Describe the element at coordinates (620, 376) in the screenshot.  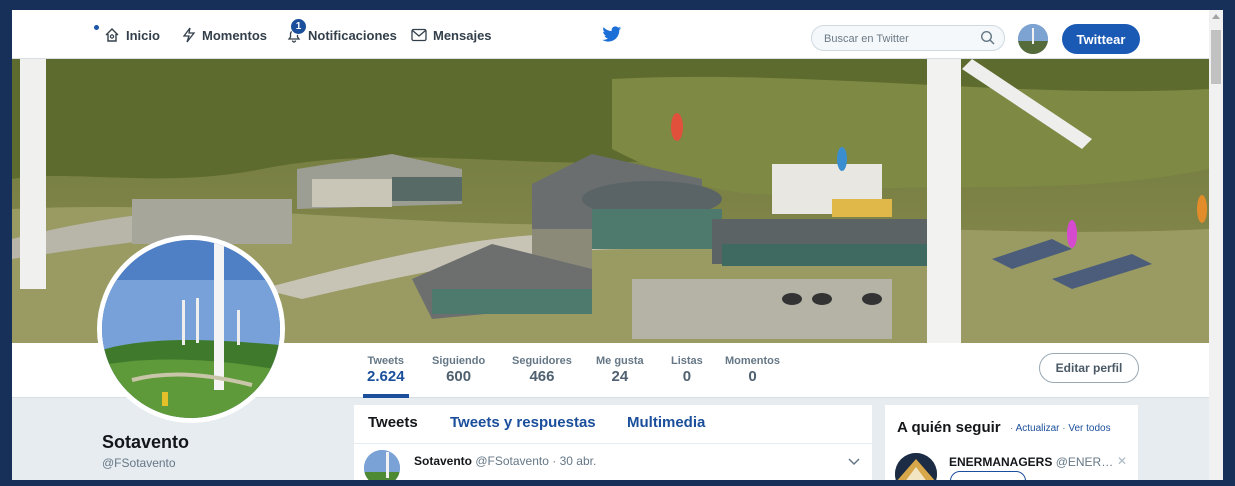
I see `stat-value: 24` at that location.